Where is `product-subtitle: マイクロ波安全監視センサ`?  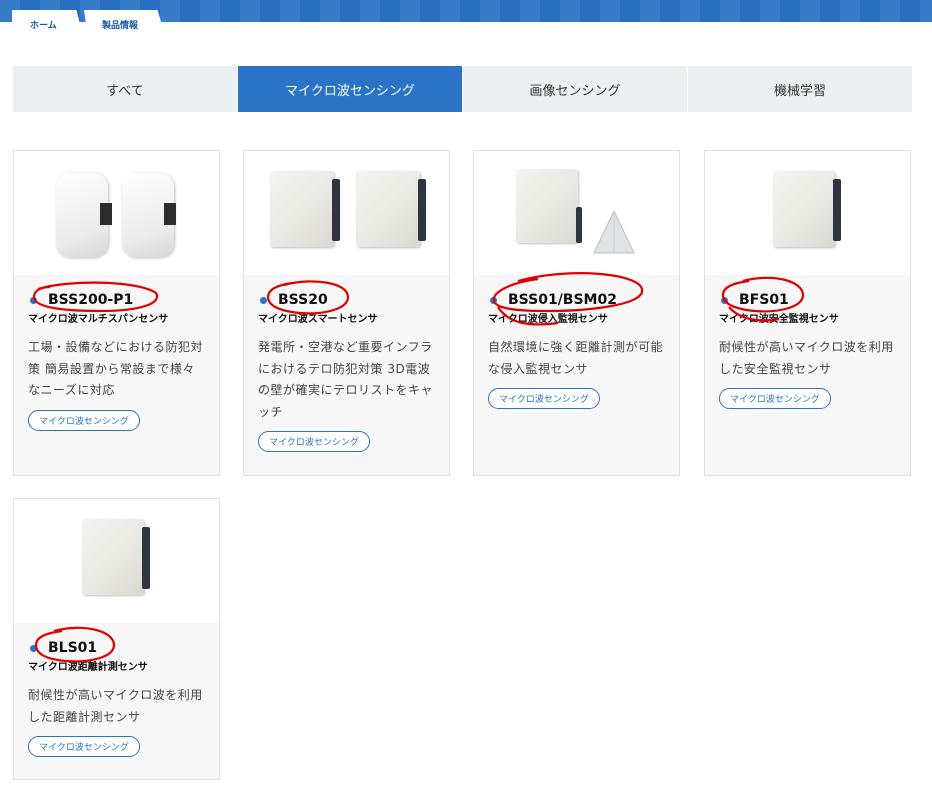
product-subtitle: マイクロ波安全監視センサ is located at coordinates (779, 319).